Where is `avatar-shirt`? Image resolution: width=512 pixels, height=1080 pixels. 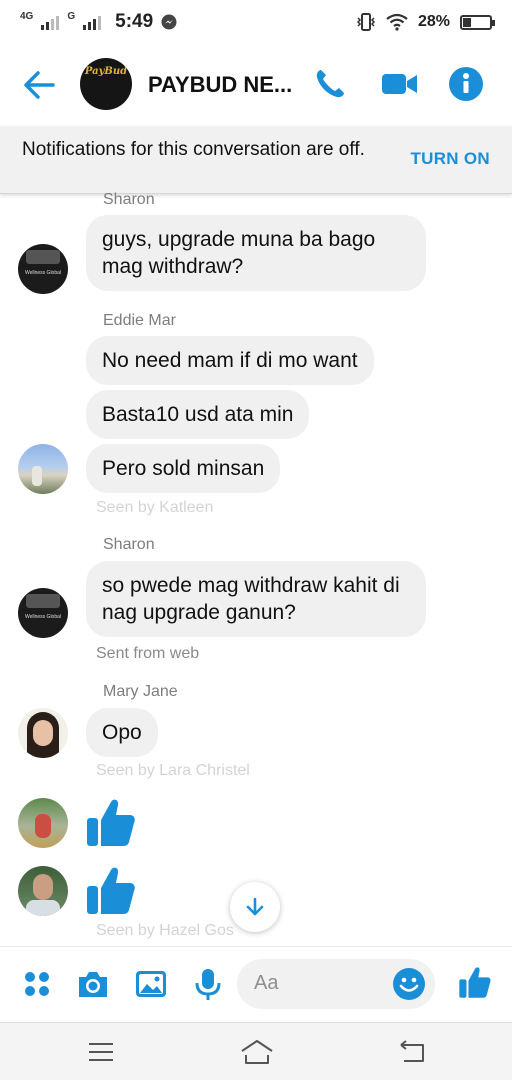 avatar-shirt is located at coordinates (43, 908).